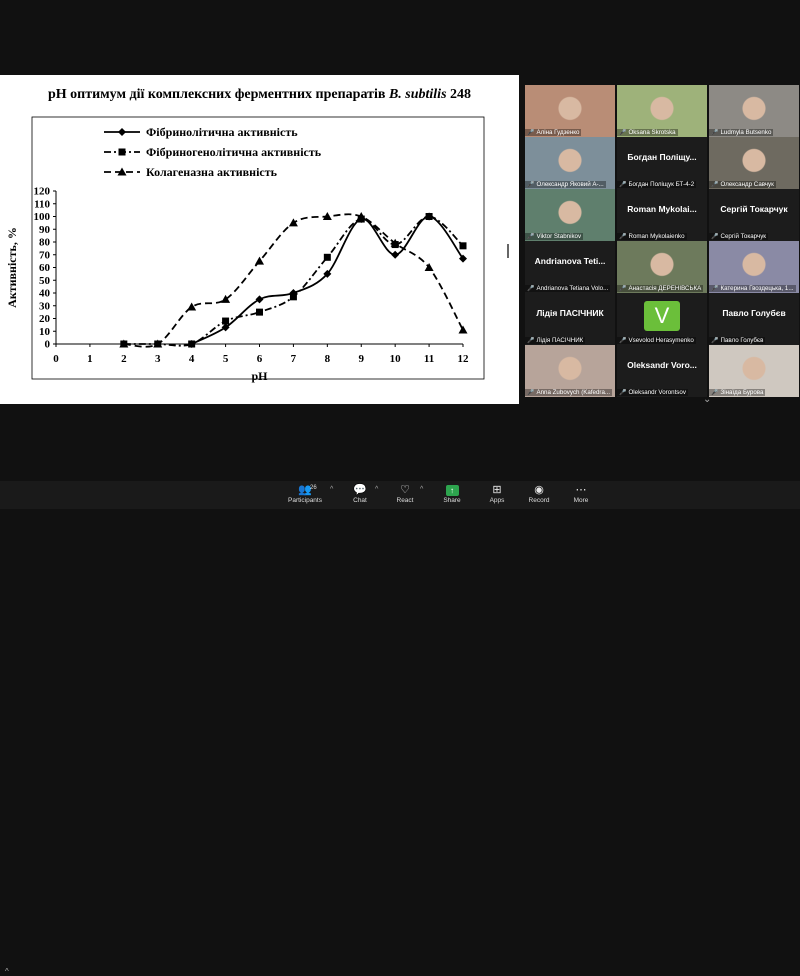 The width and height of the screenshot is (800, 976). I want to click on apps-label: Apps, so click(497, 500).